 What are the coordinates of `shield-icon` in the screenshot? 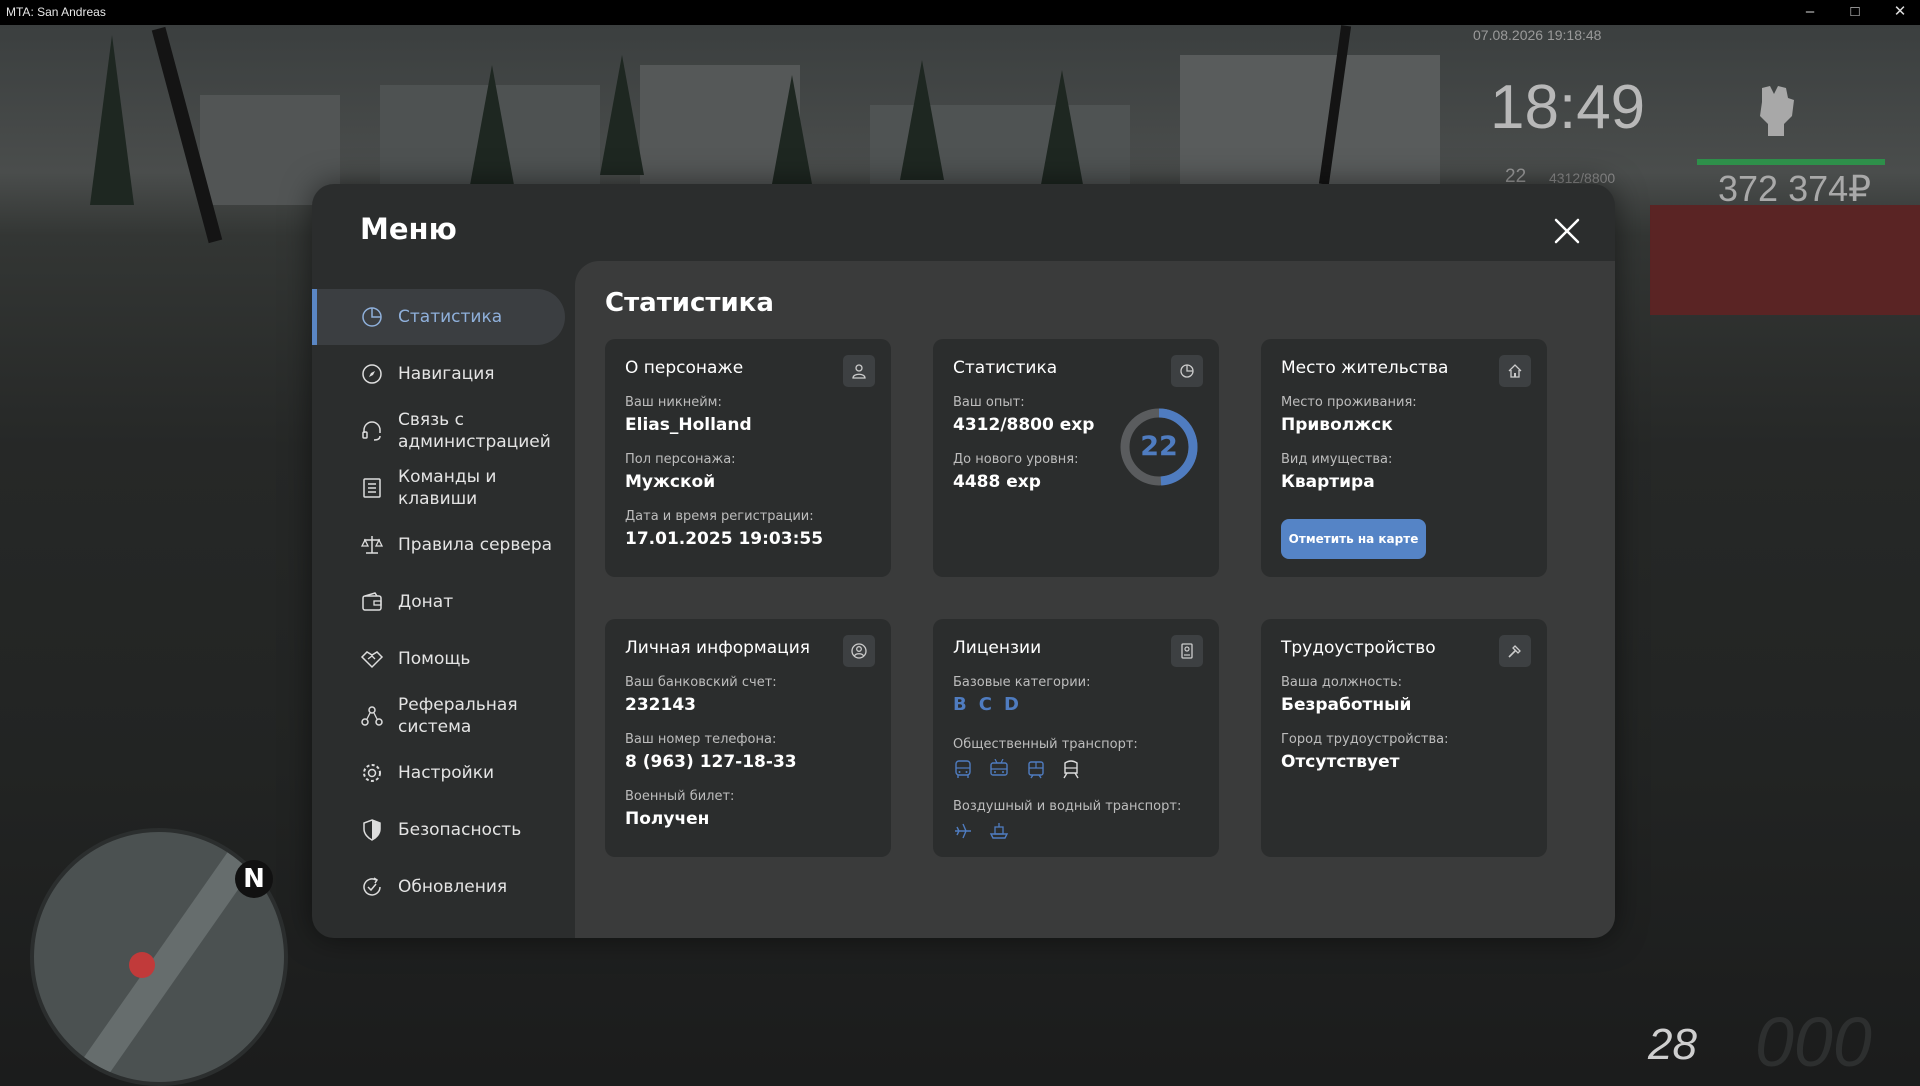 It's located at (372, 830).